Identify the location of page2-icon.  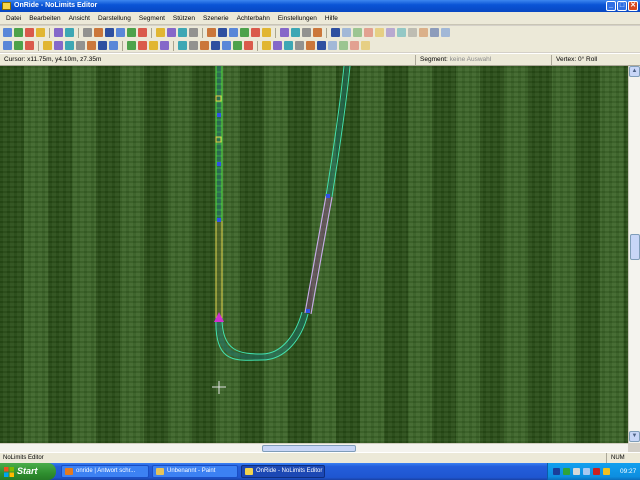
(306, 32).